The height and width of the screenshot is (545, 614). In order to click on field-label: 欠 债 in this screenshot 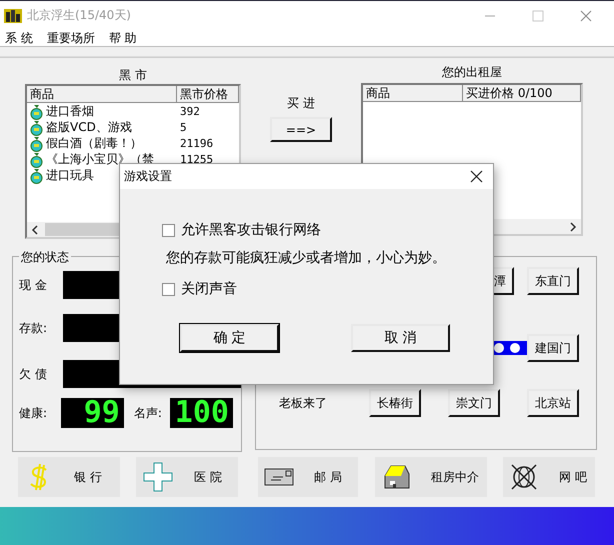, I will do `click(33, 374)`.